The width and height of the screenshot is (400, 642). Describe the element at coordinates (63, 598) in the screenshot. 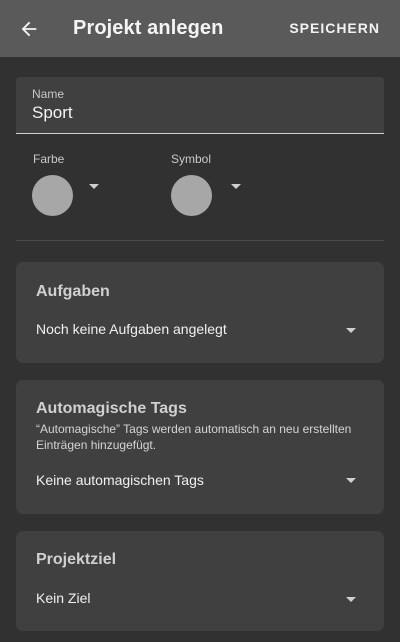

I see `goal-dropdown: Kein Ziel` at that location.